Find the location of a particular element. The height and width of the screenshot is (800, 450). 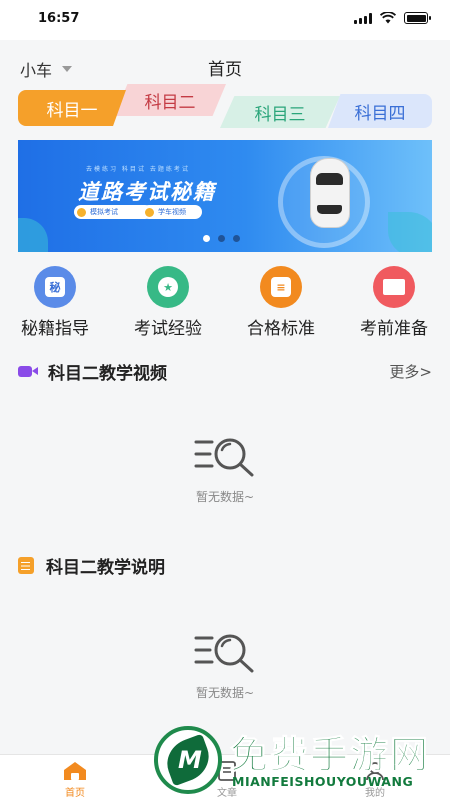

notes-icon is located at coordinates (26, 565).